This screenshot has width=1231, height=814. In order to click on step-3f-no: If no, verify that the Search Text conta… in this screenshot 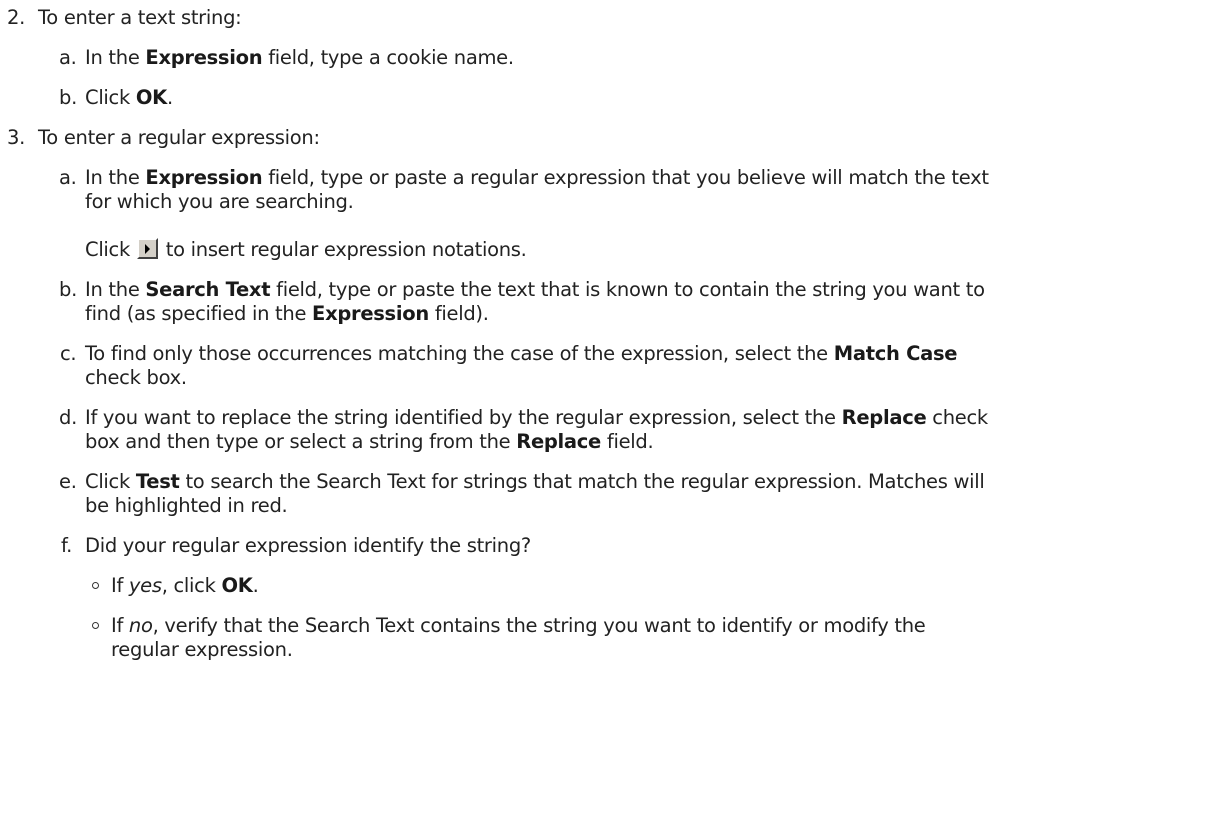, I will do `click(518, 625)`.